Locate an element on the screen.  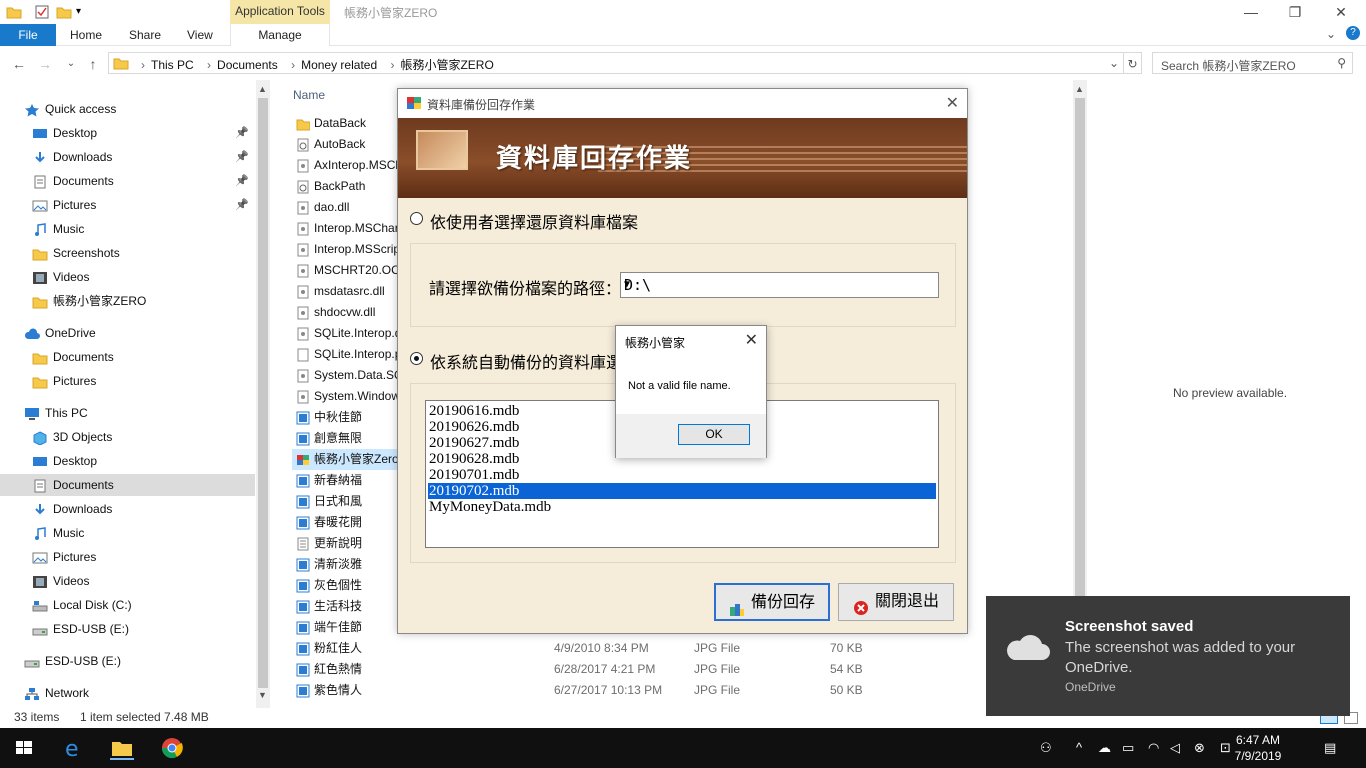
file-row: System.Window is located at coordinates (347, 396).